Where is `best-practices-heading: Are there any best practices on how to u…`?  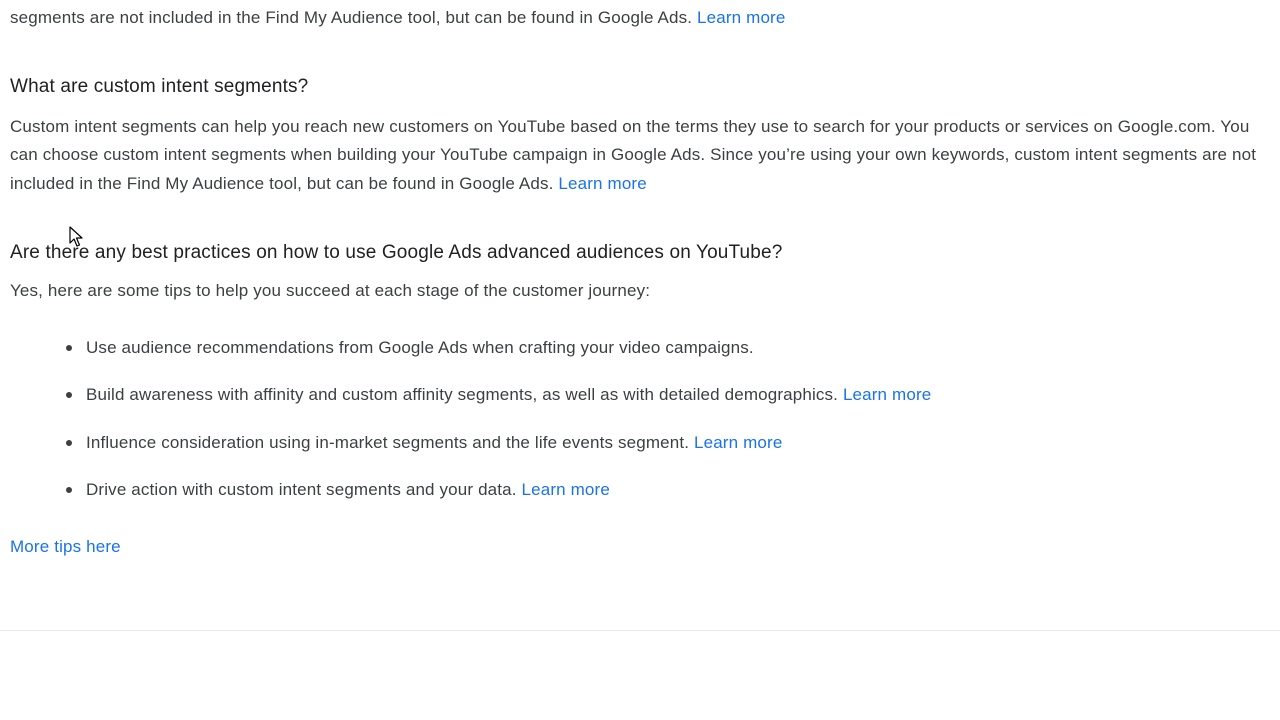 best-practices-heading: Are there any best practices on how to u… is located at coordinates (396, 252).